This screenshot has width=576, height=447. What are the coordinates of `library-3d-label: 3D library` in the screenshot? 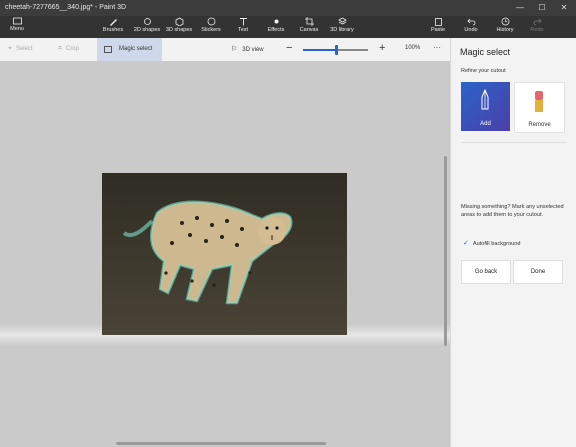 It's located at (342, 30).